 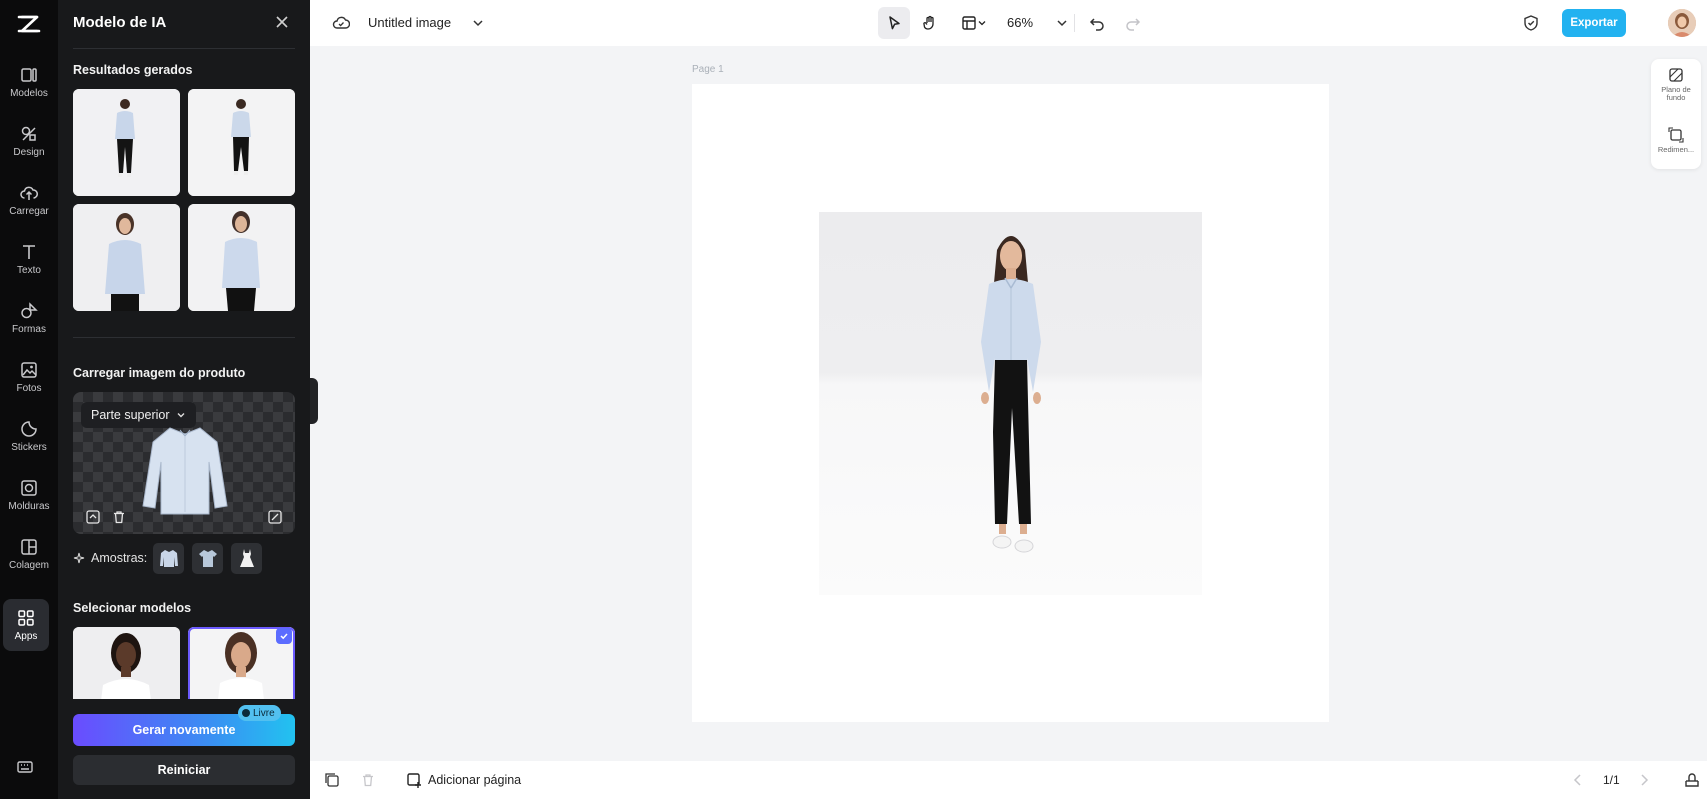 I want to click on rail-item-design: Design, so click(x=29, y=141).